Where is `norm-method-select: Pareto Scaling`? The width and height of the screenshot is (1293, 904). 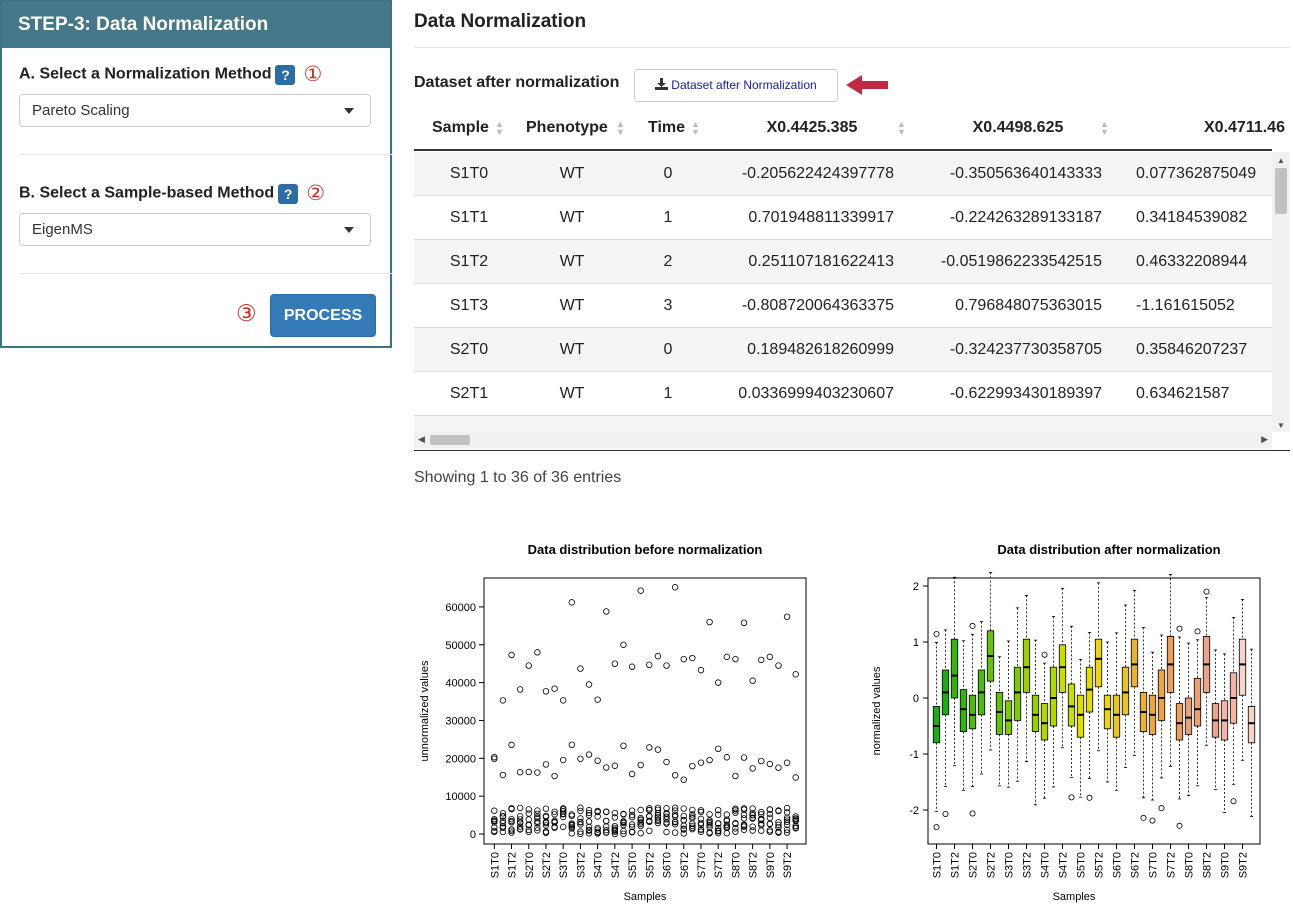 norm-method-select: Pareto Scaling is located at coordinates (195, 110).